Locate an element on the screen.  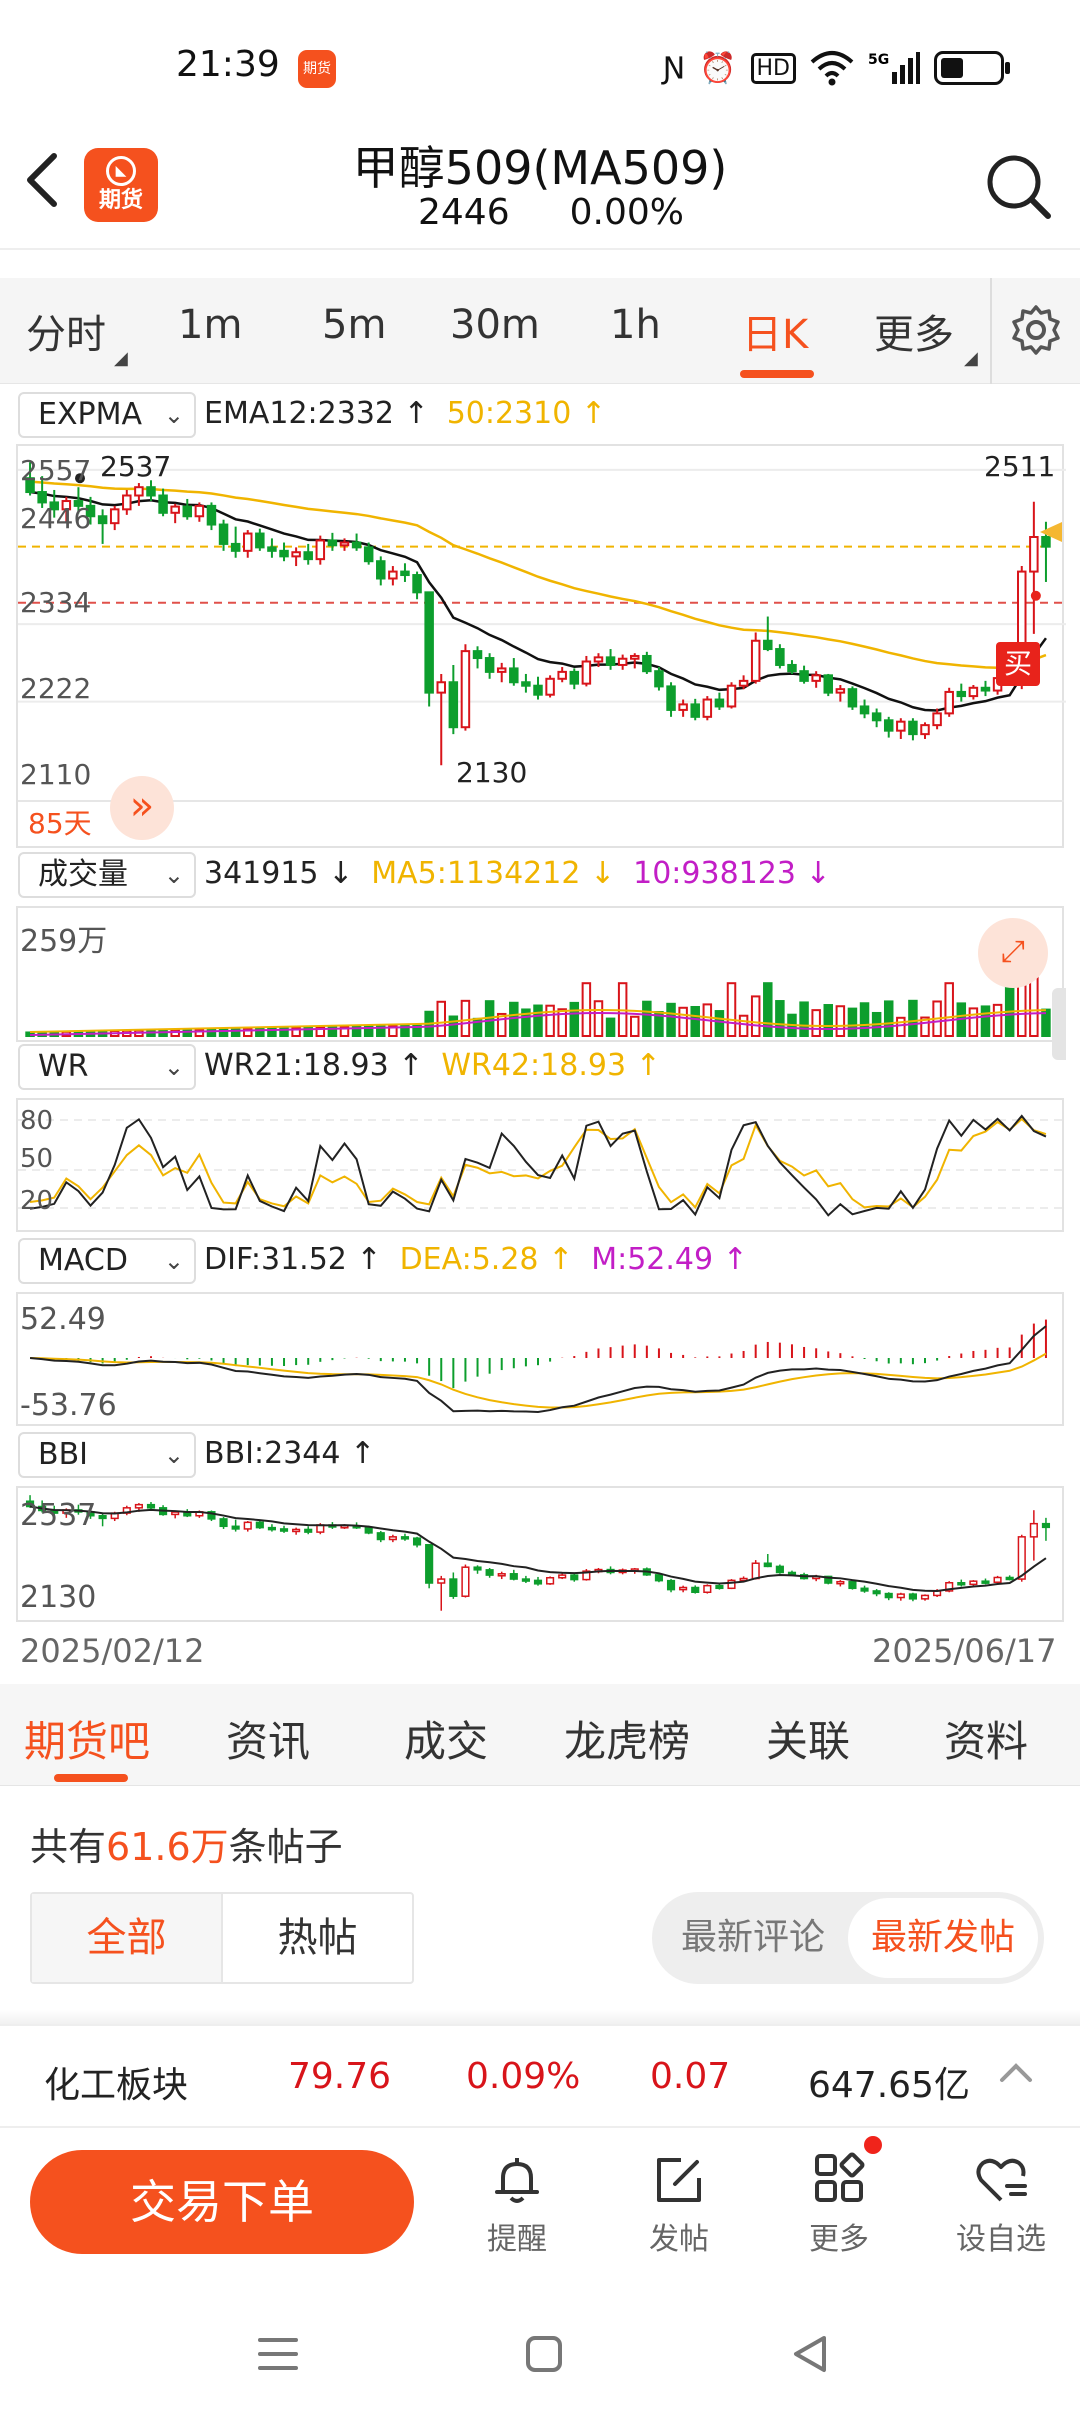
nfc-icon: Ɲ is located at coordinates (674, 68).